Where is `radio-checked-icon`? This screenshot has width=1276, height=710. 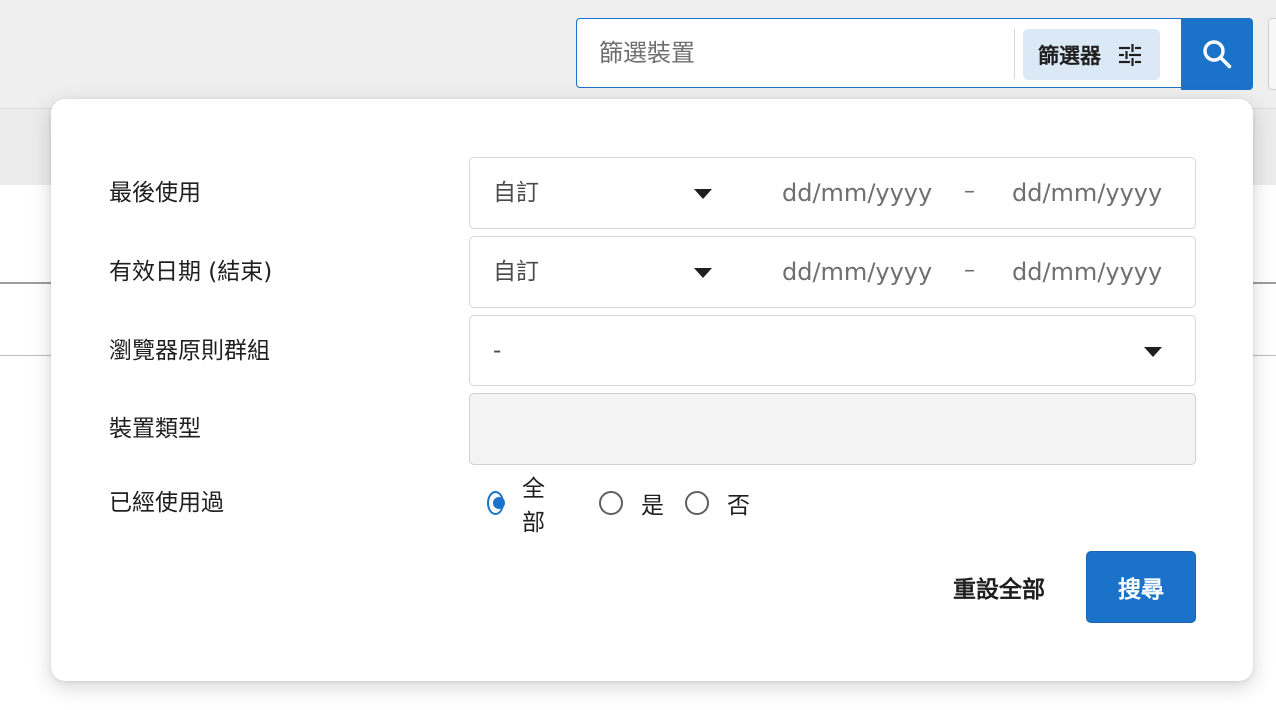 radio-checked-icon is located at coordinates (496, 503).